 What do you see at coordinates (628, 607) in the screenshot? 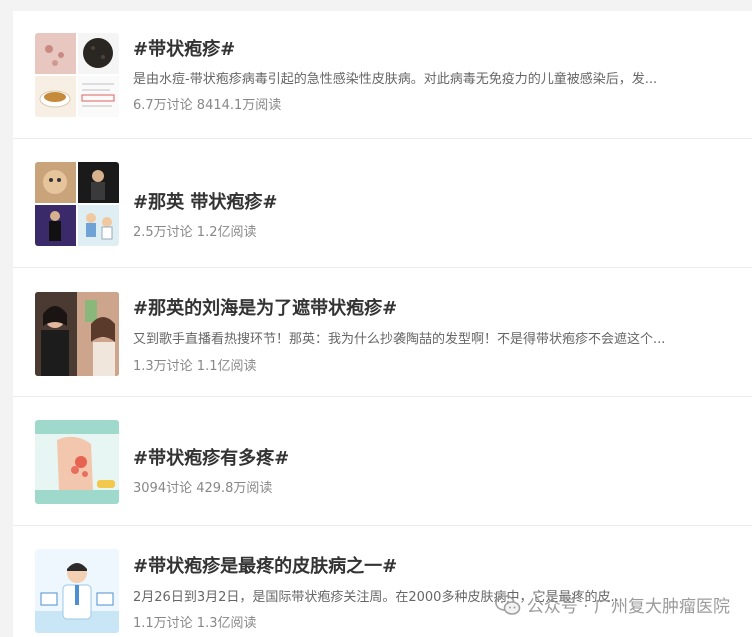
I see `watermark-text: 公众号 · 广州复大肿瘤医院` at bounding box center [628, 607].